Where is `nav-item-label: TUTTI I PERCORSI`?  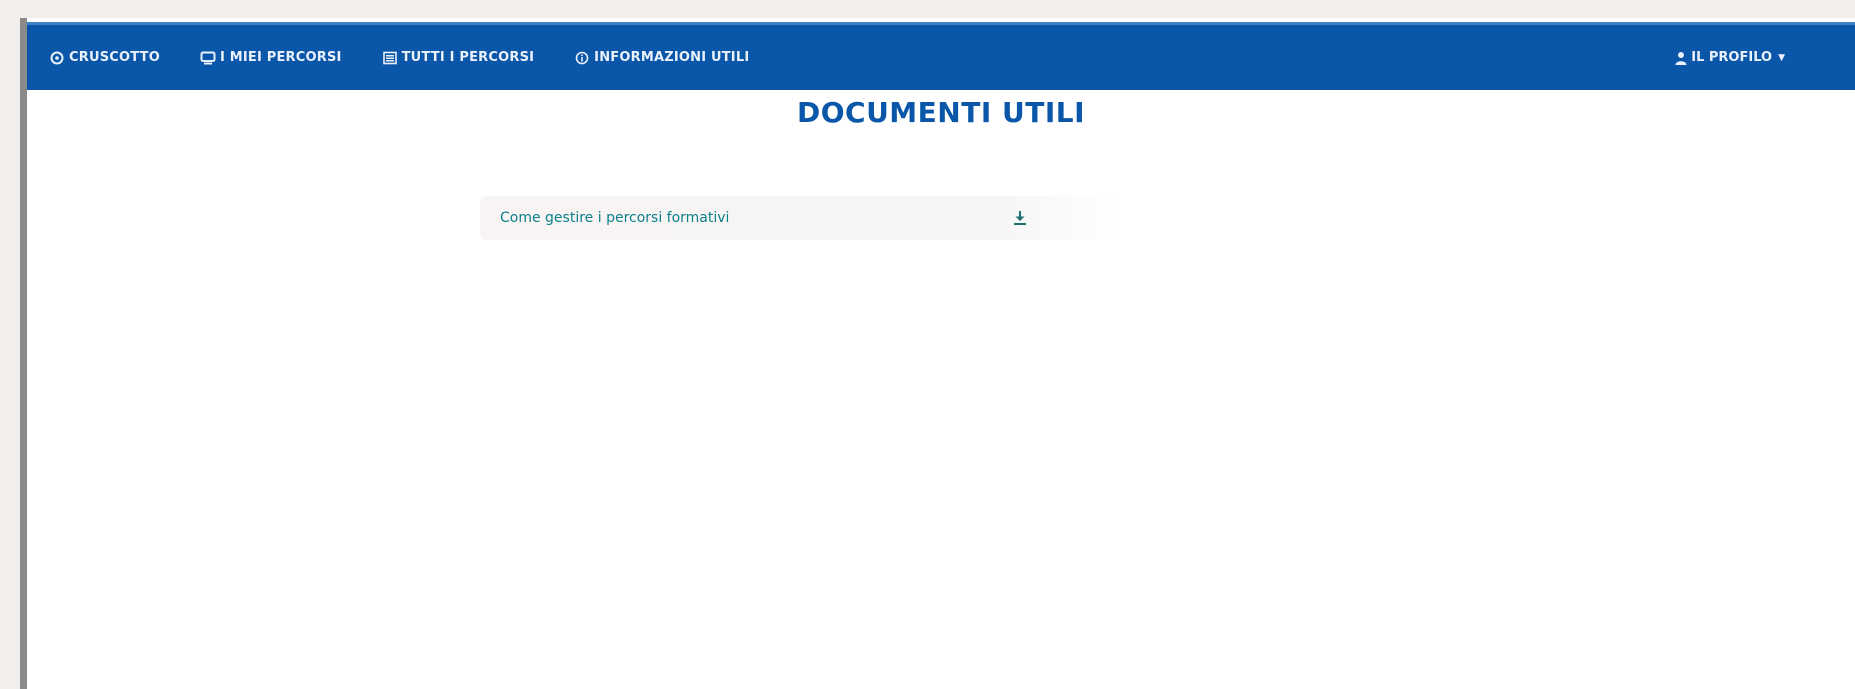
nav-item-label: TUTTI I PERCORSI is located at coordinates (468, 57).